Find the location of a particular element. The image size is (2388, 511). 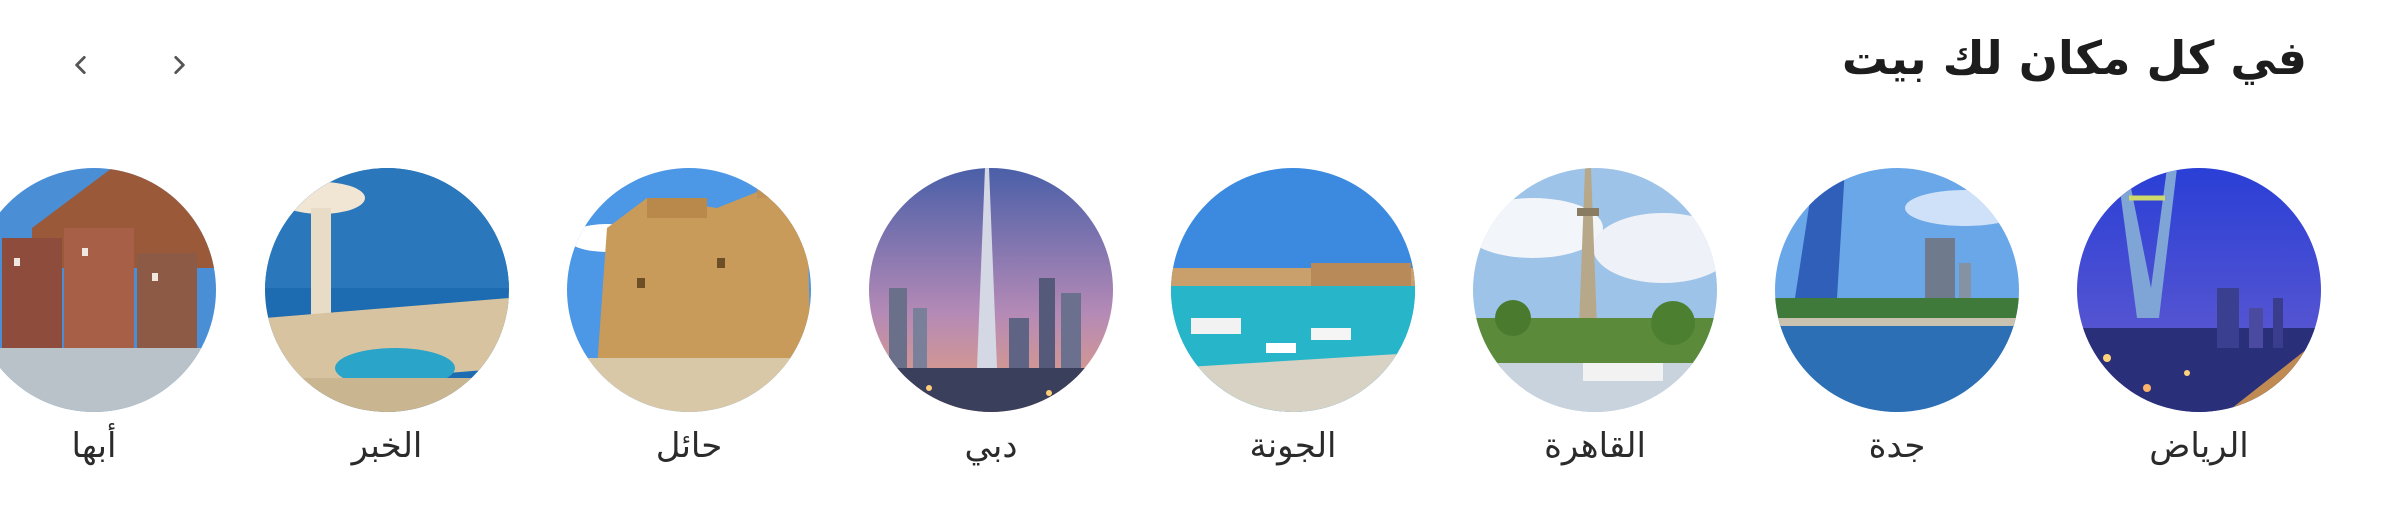

chevron-left-icon is located at coordinates (80, 65).